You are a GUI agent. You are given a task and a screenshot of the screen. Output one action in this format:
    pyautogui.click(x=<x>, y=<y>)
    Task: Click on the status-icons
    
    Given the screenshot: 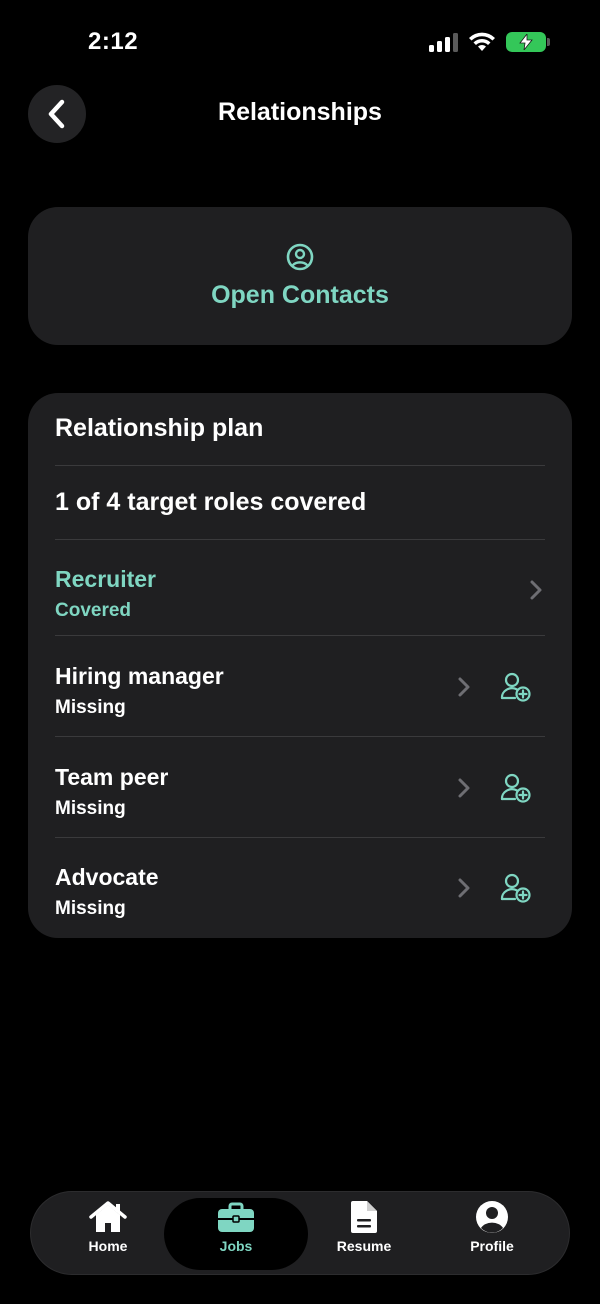 What is the action you would take?
    pyautogui.click(x=489, y=42)
    